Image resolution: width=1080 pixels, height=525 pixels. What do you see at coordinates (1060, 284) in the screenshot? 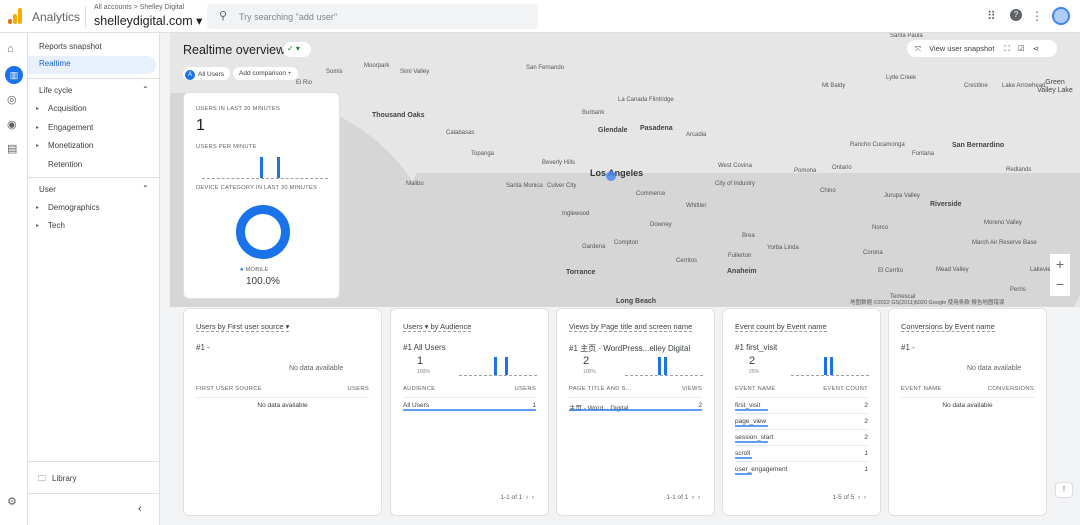
I see `zoom-out-icon: −` at bounding box center [1060, 284].